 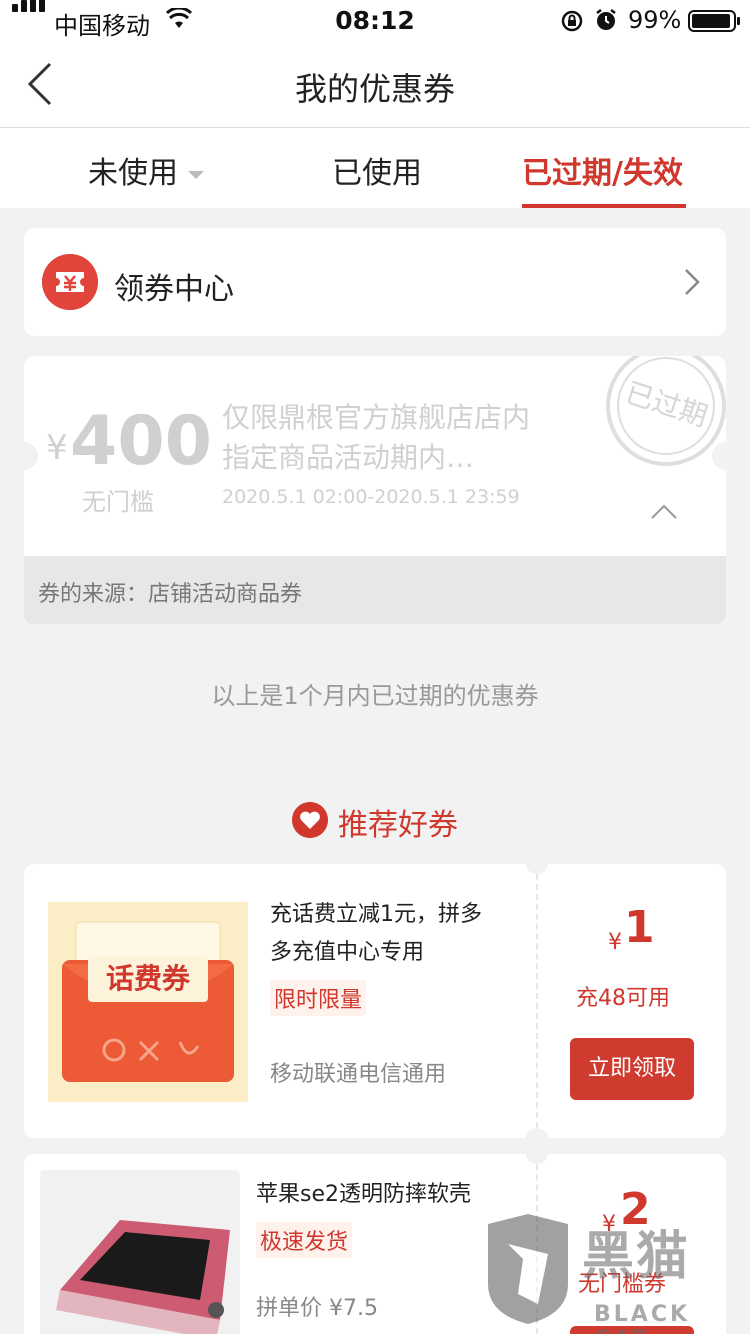 I want to click on coupon-center-label: 领券中心, so click(x=174, y=289).